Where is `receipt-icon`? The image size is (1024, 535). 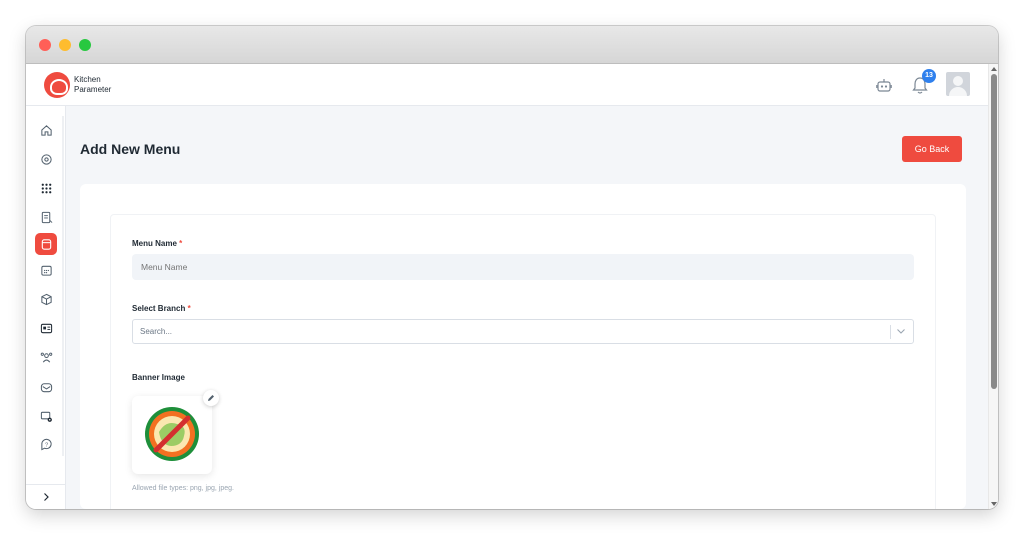 receipt-icon is located at coordinates (46, 217).